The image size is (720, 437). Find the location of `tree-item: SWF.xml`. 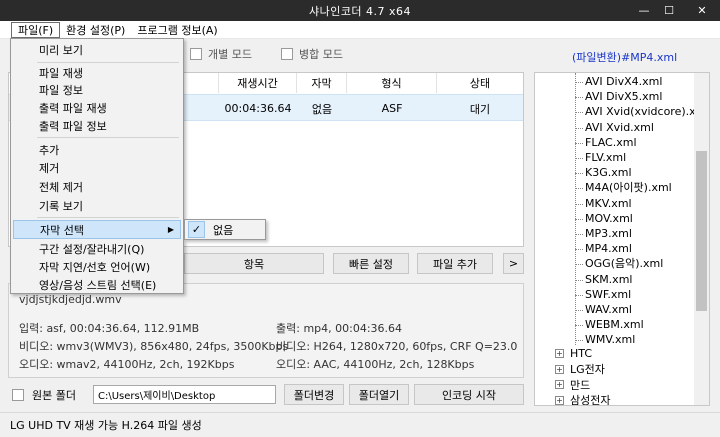

tree-item: SWF.xml is located at coordinates (608, 294).